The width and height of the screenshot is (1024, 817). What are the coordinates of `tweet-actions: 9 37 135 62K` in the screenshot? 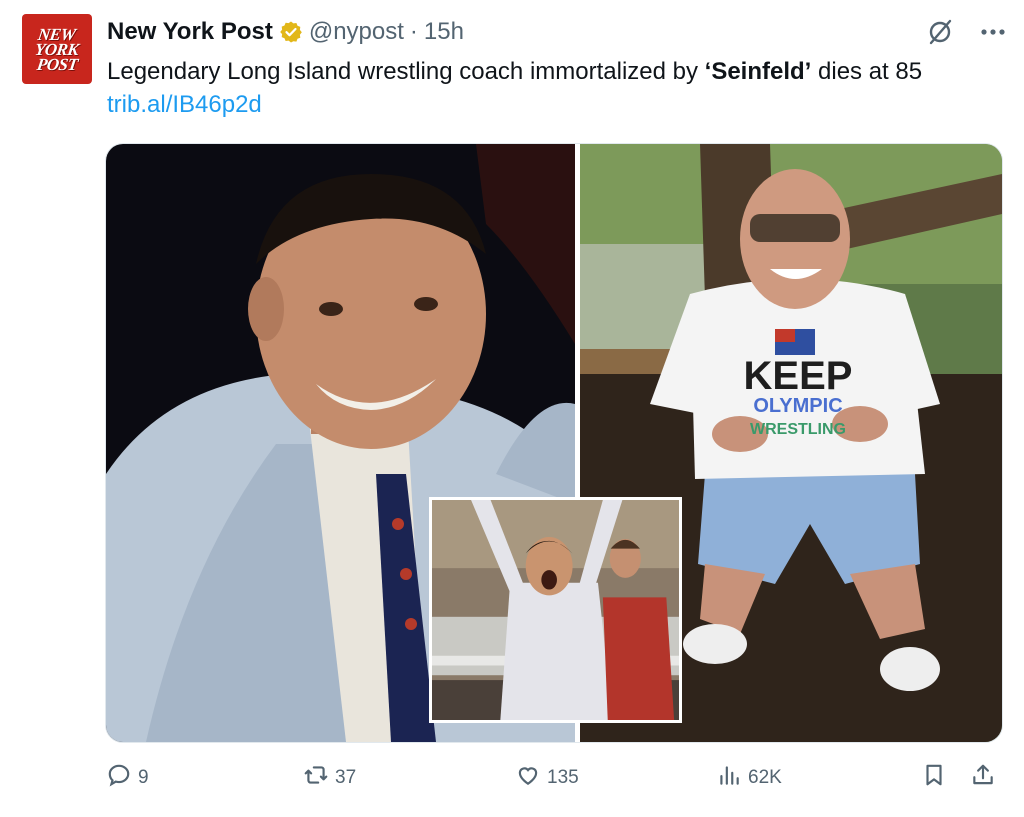 It's located at (552, 778).